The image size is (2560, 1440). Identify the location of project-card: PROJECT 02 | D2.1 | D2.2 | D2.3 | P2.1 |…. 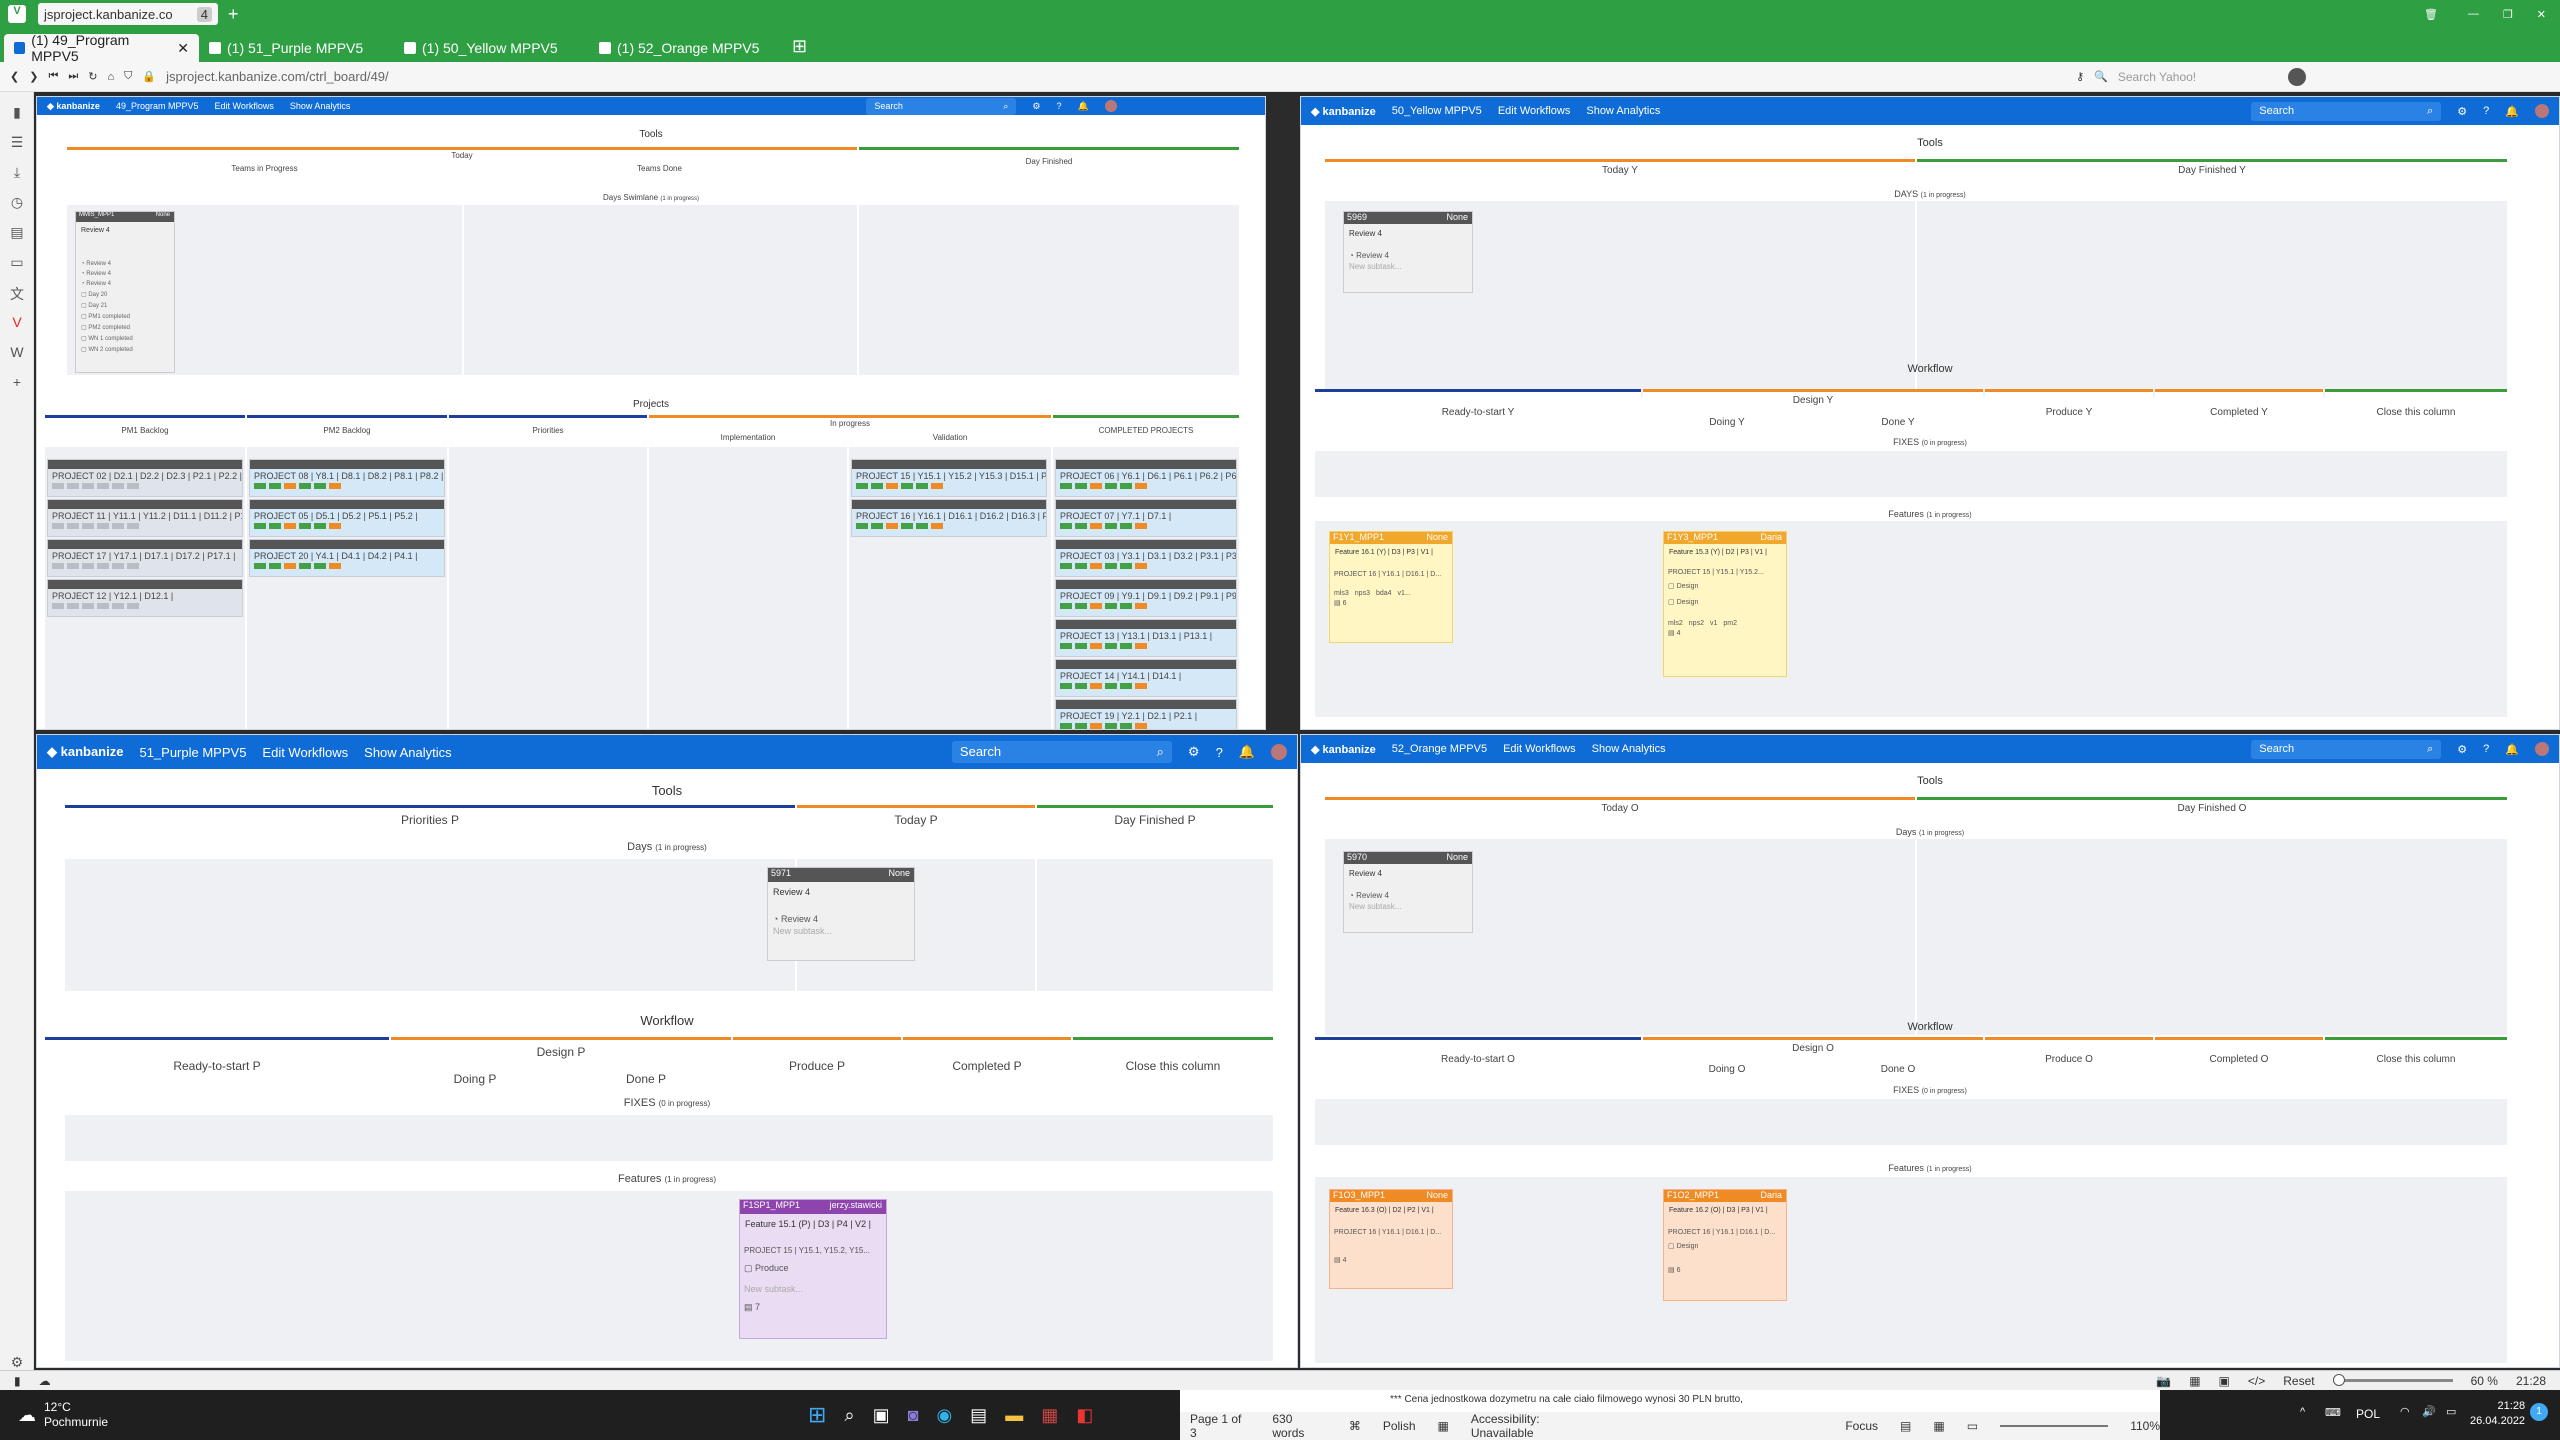
(145, 478).